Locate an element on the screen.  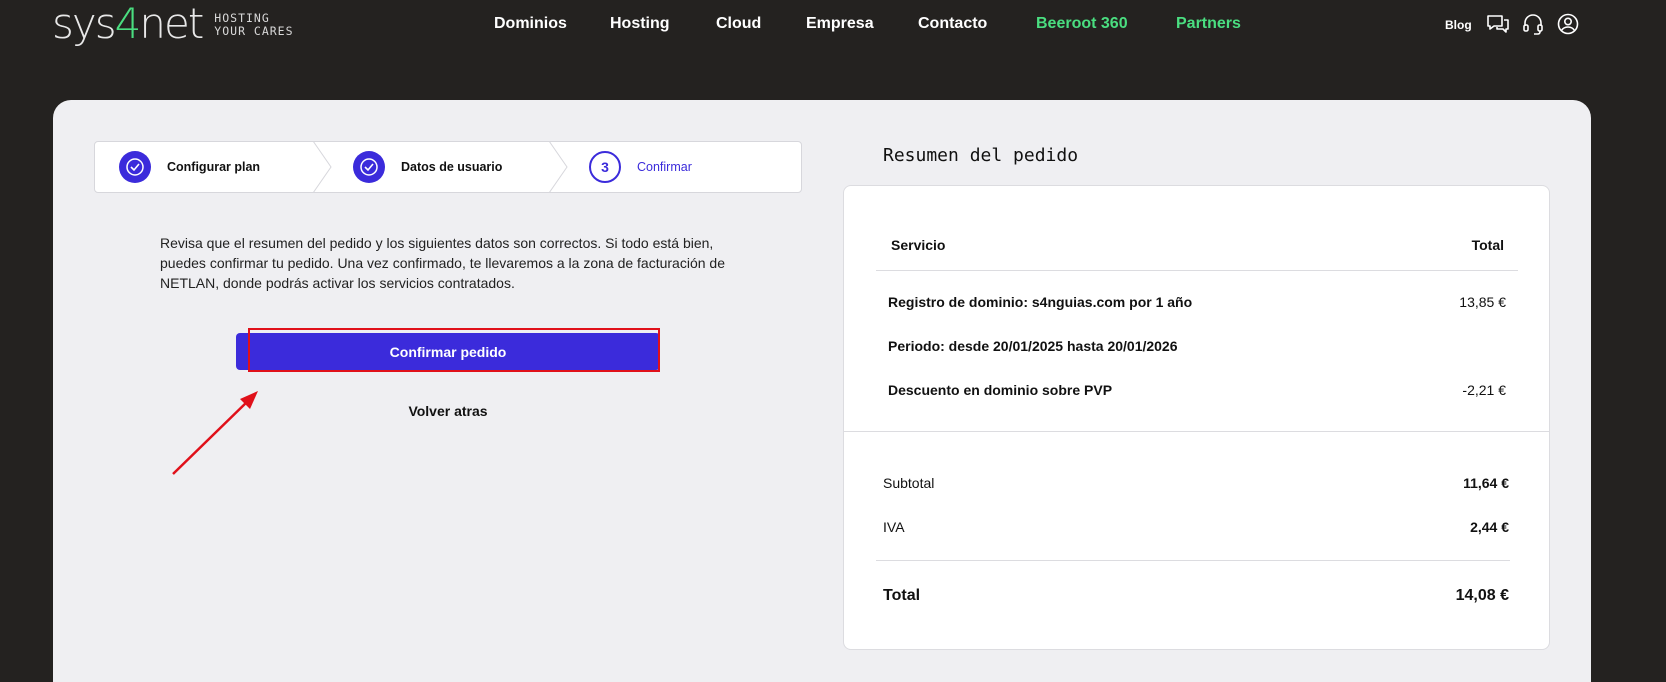
nav-cloud: Cloud is located at coordinates (738, 24).